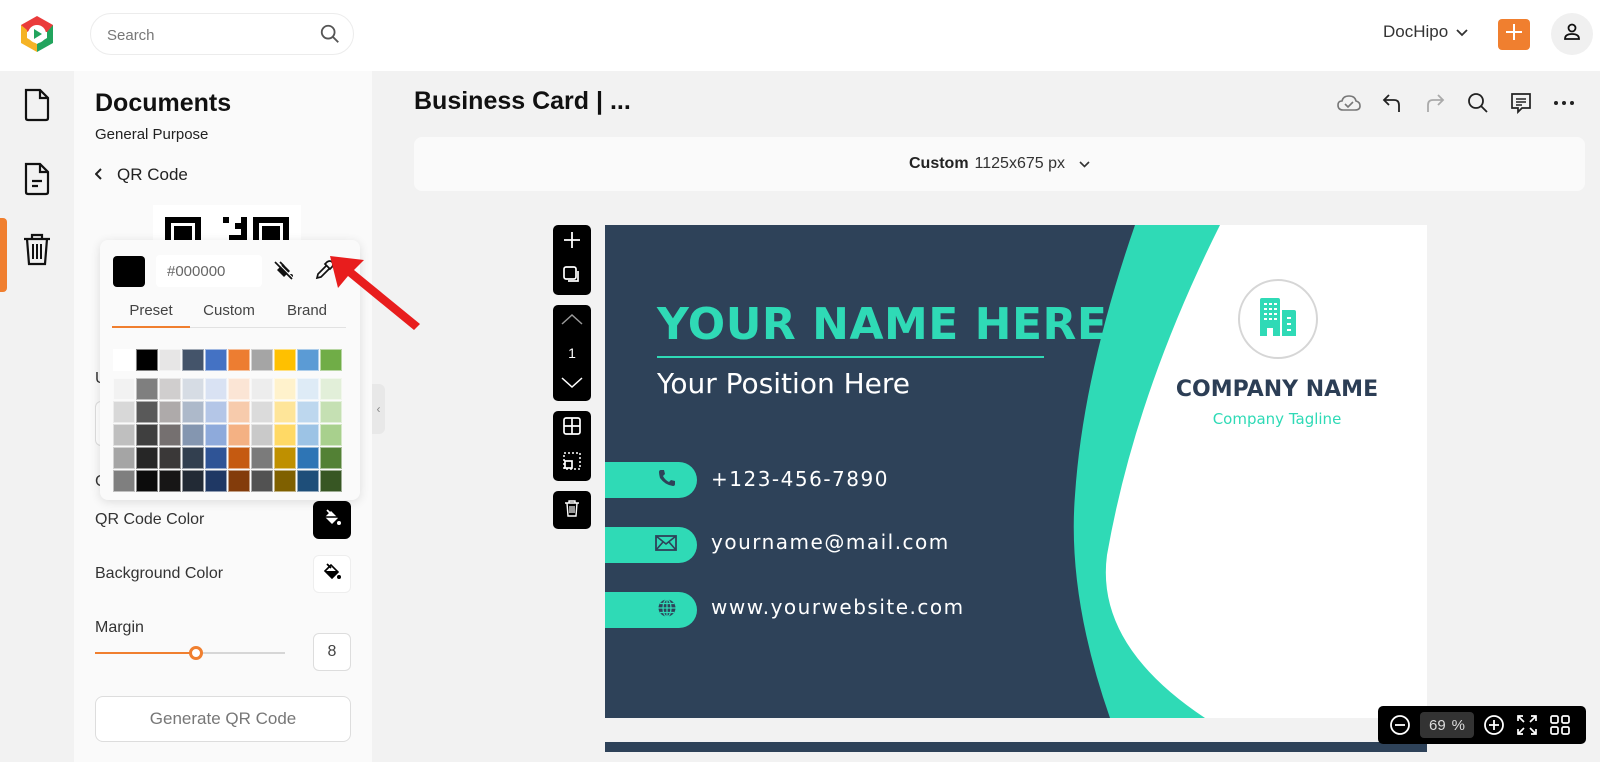 This screenshot has width=1600, height=762. I want to click on card-phone: +123-456-7890, so click(800, 479).